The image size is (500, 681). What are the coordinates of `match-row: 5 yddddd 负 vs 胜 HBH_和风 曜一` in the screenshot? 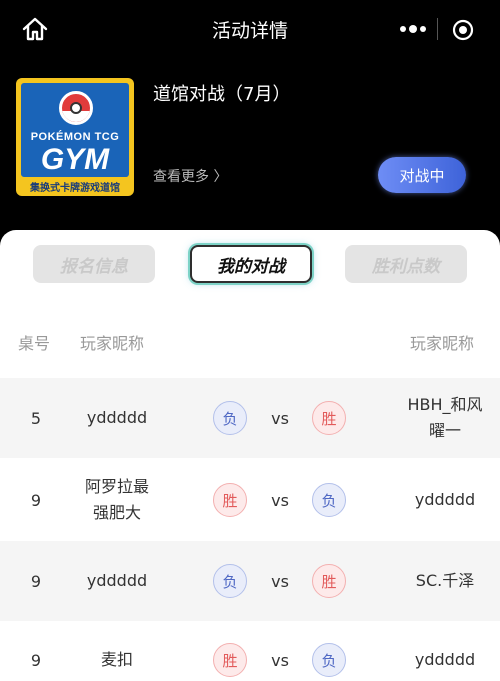 It's located at (250, 418).